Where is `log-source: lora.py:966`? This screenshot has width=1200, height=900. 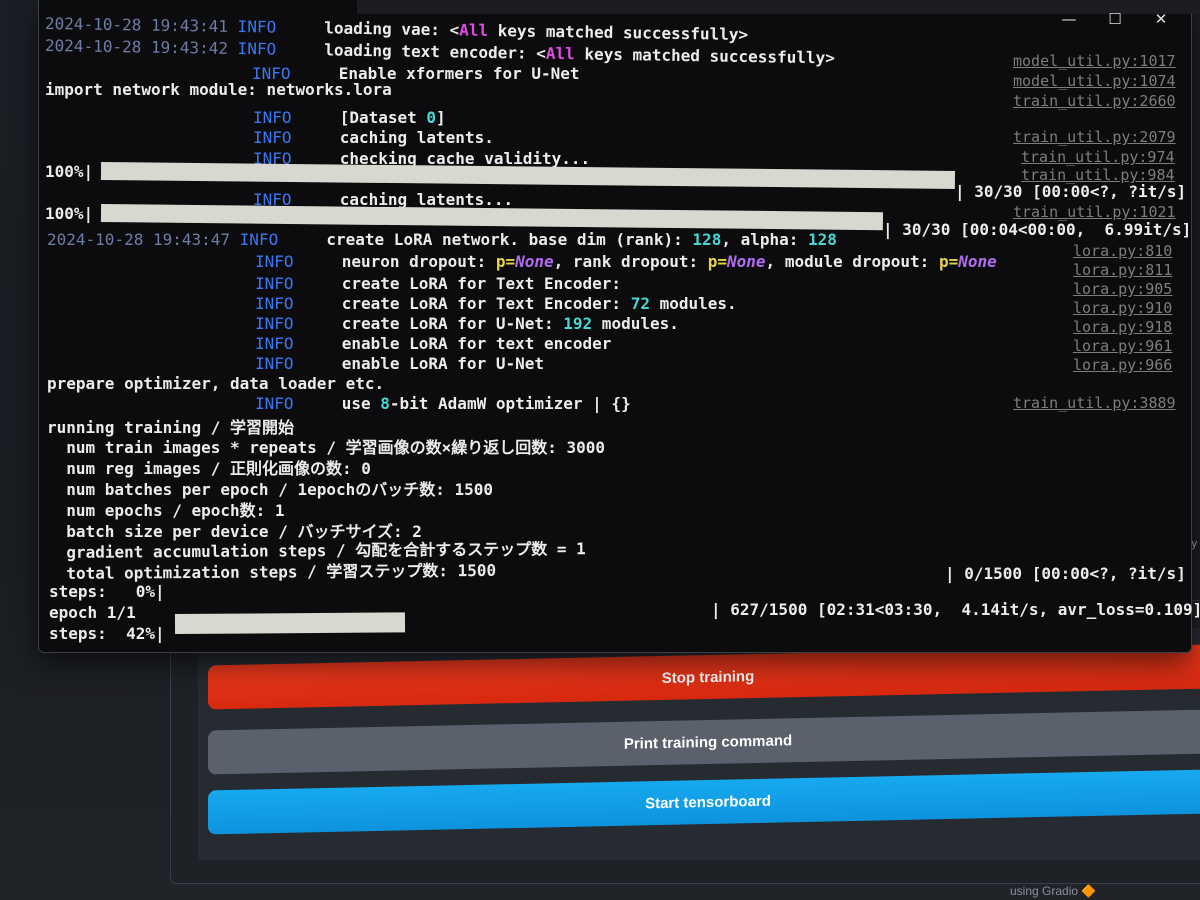 log-source: lora.py:966 is located at coordinates (1122, 365).